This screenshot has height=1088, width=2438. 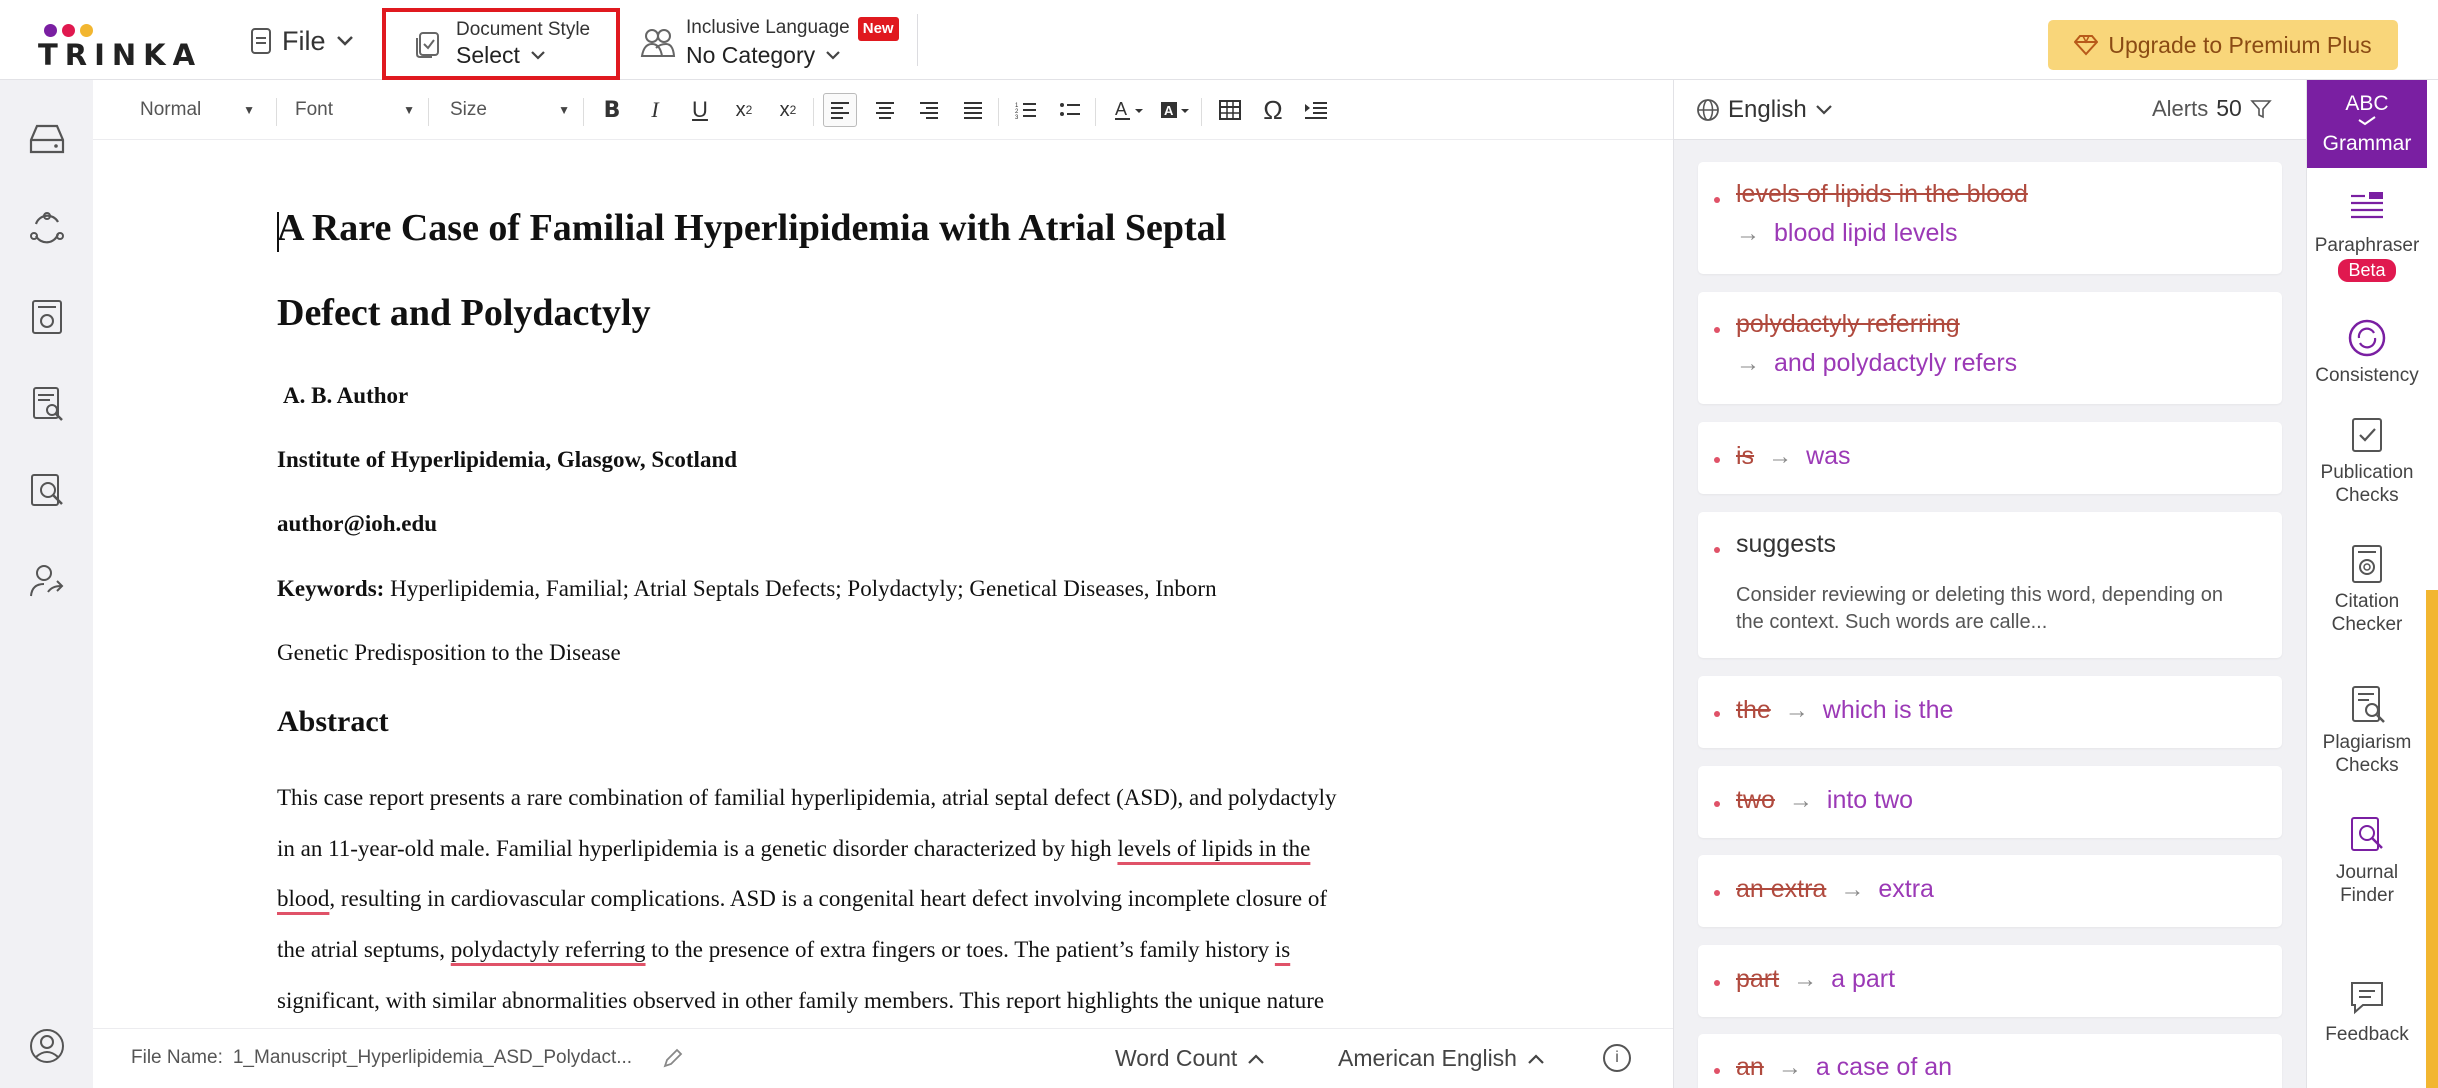 What do you see at coordinates (1316, 110) in the screenshot?
I see `indent-button` at bounding box center [1316, 110].